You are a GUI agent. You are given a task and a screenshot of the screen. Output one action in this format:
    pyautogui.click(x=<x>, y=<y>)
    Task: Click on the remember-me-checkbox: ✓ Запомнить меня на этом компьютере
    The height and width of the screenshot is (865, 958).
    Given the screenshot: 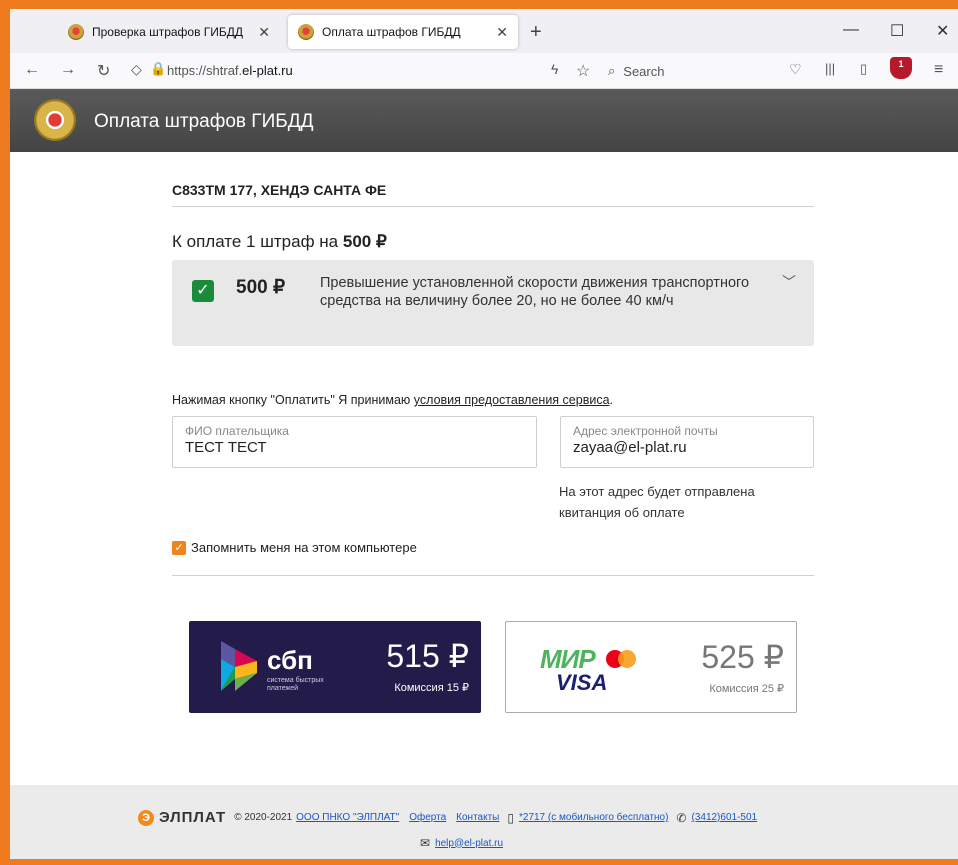 What is the action you would take?
    pyautogui.click(x=294, y=547)
    